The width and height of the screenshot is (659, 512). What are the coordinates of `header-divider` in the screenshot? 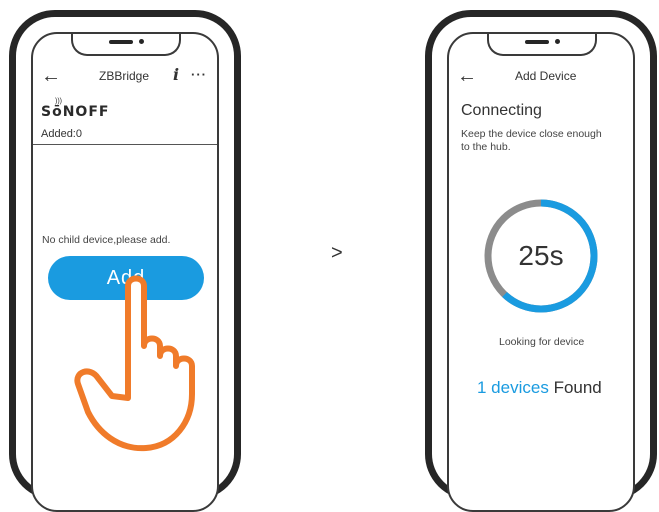 It's located at (125, 144).